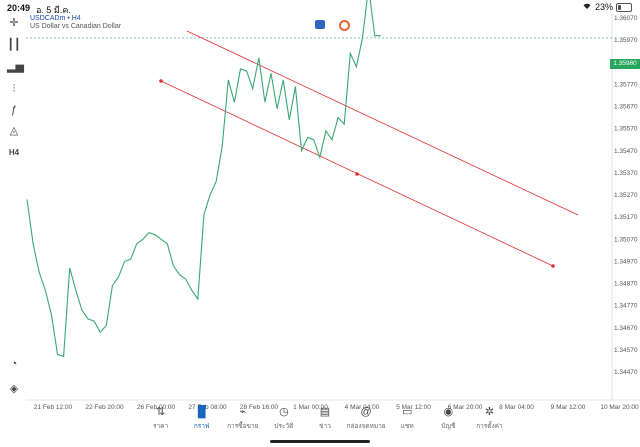  I want to click on time-tick-label: 9 Mar 12:00, so click(568, 407).